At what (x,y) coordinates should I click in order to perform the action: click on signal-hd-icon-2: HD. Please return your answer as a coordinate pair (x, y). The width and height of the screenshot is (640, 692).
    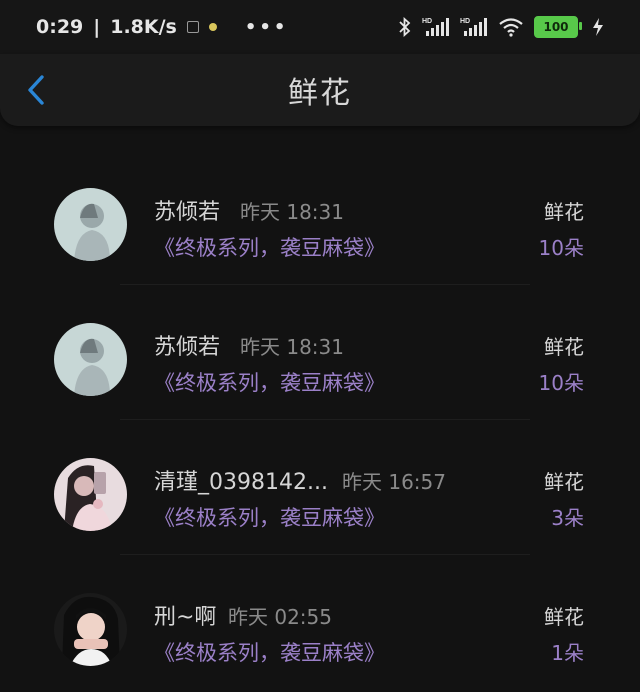
    Looking at the image, I should click on (473, 27).